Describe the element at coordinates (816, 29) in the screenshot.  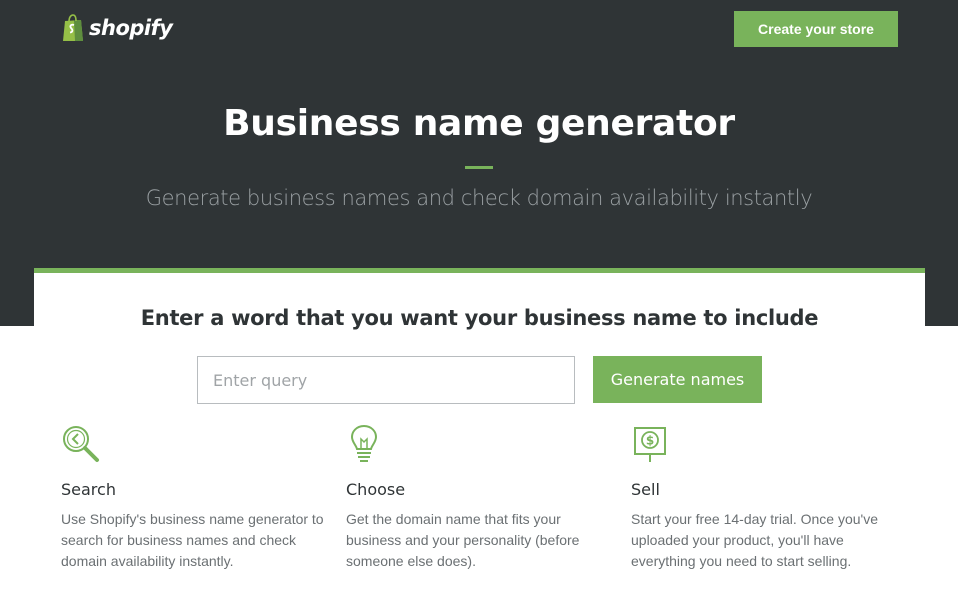
I see `create-store-button: Create your store` at that location.